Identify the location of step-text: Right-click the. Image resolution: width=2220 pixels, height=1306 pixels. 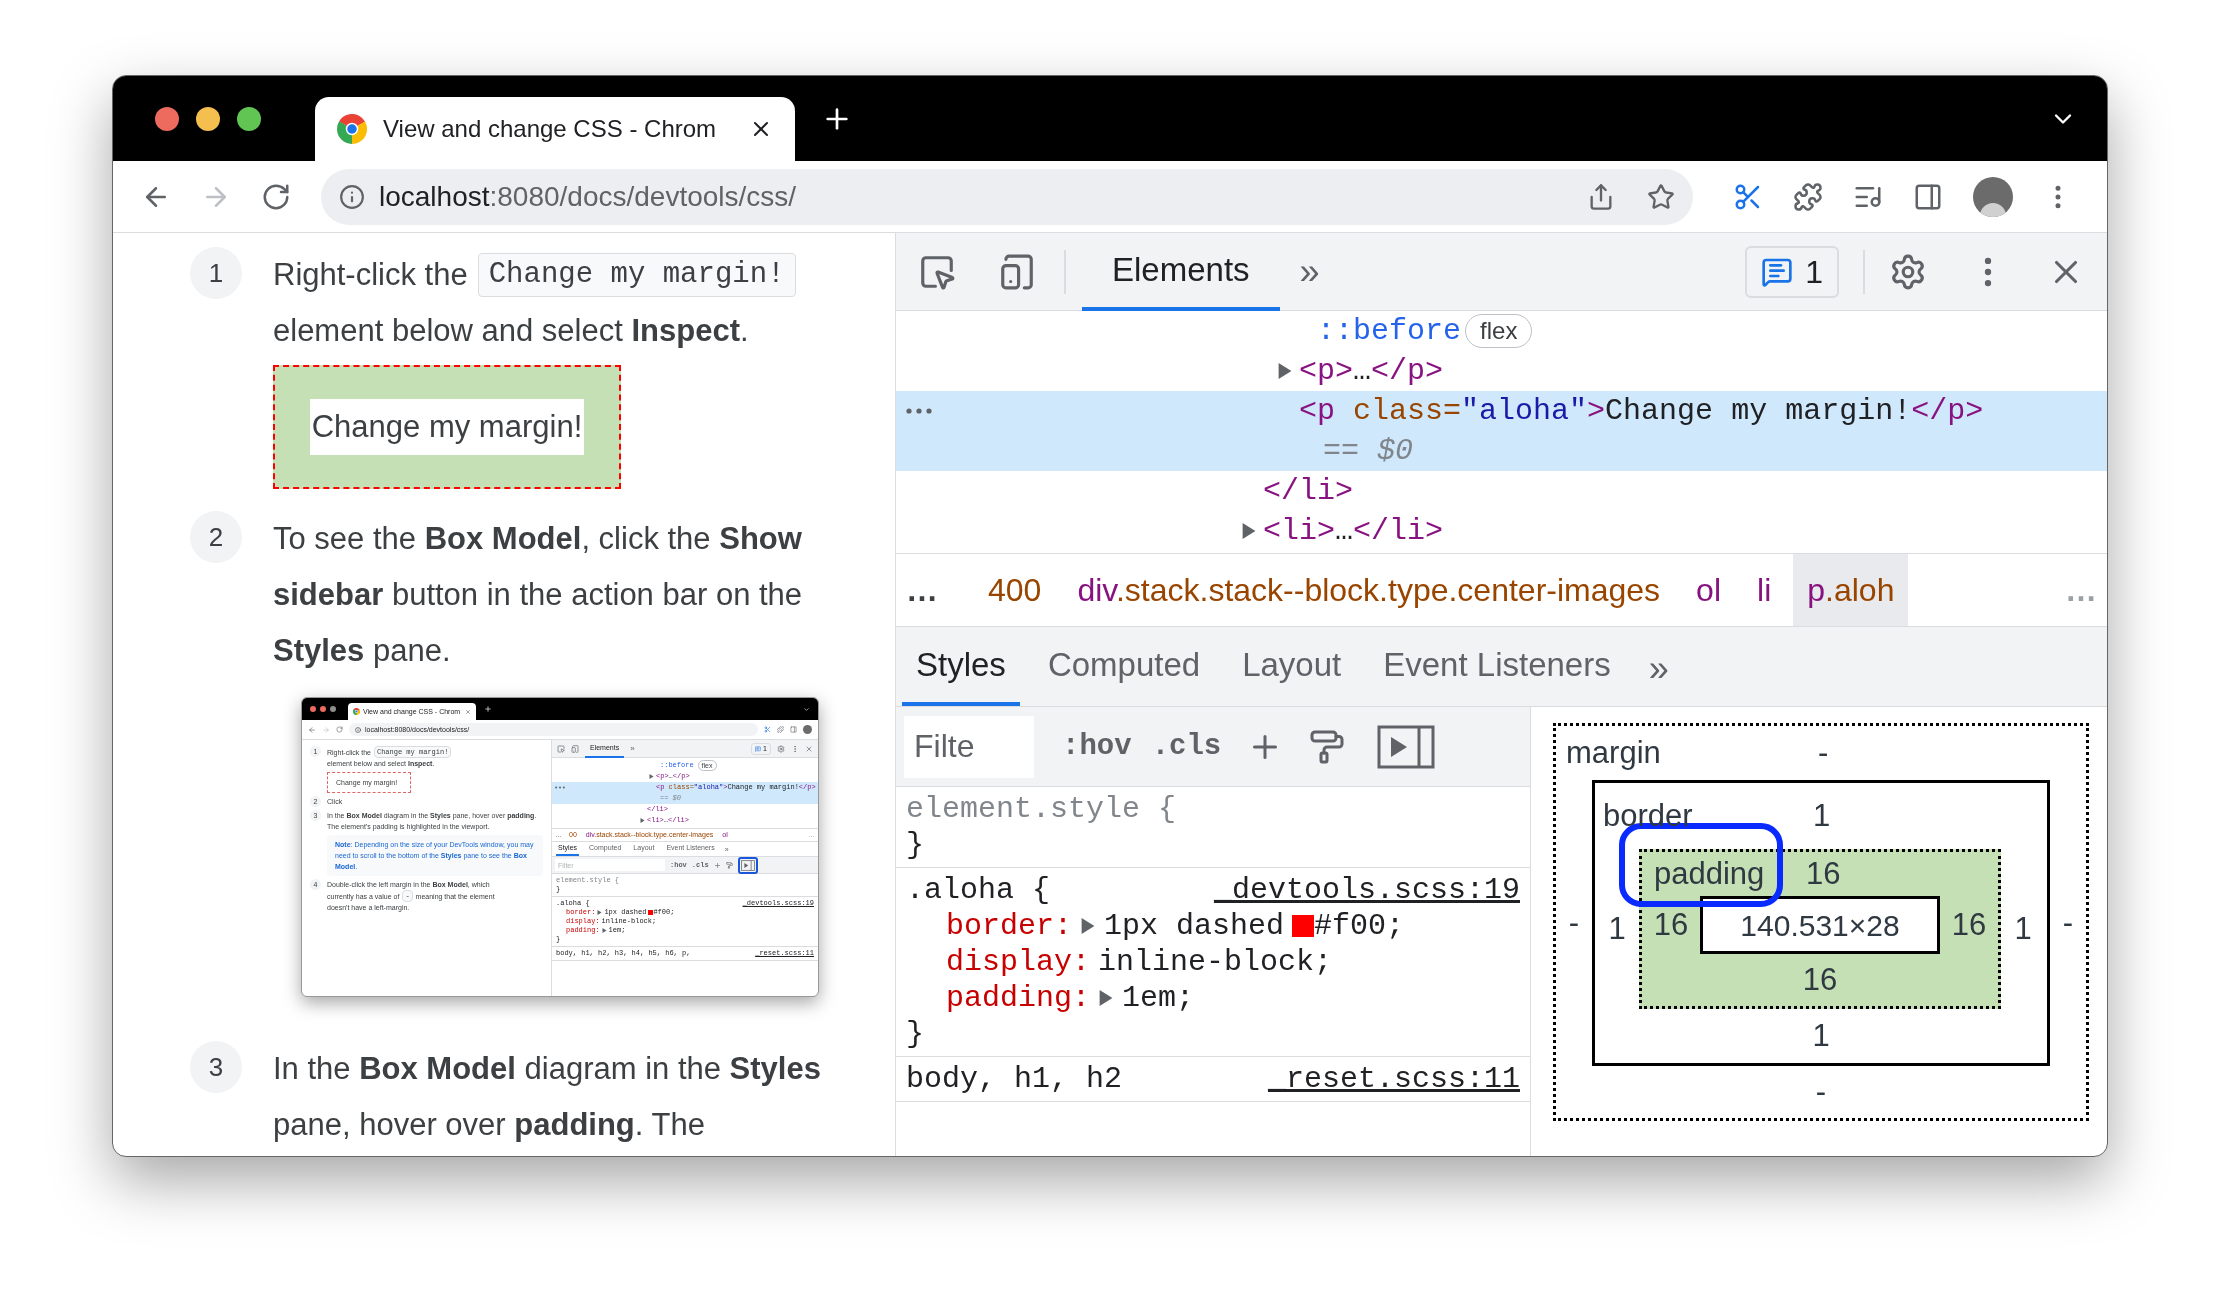
(370, 275).